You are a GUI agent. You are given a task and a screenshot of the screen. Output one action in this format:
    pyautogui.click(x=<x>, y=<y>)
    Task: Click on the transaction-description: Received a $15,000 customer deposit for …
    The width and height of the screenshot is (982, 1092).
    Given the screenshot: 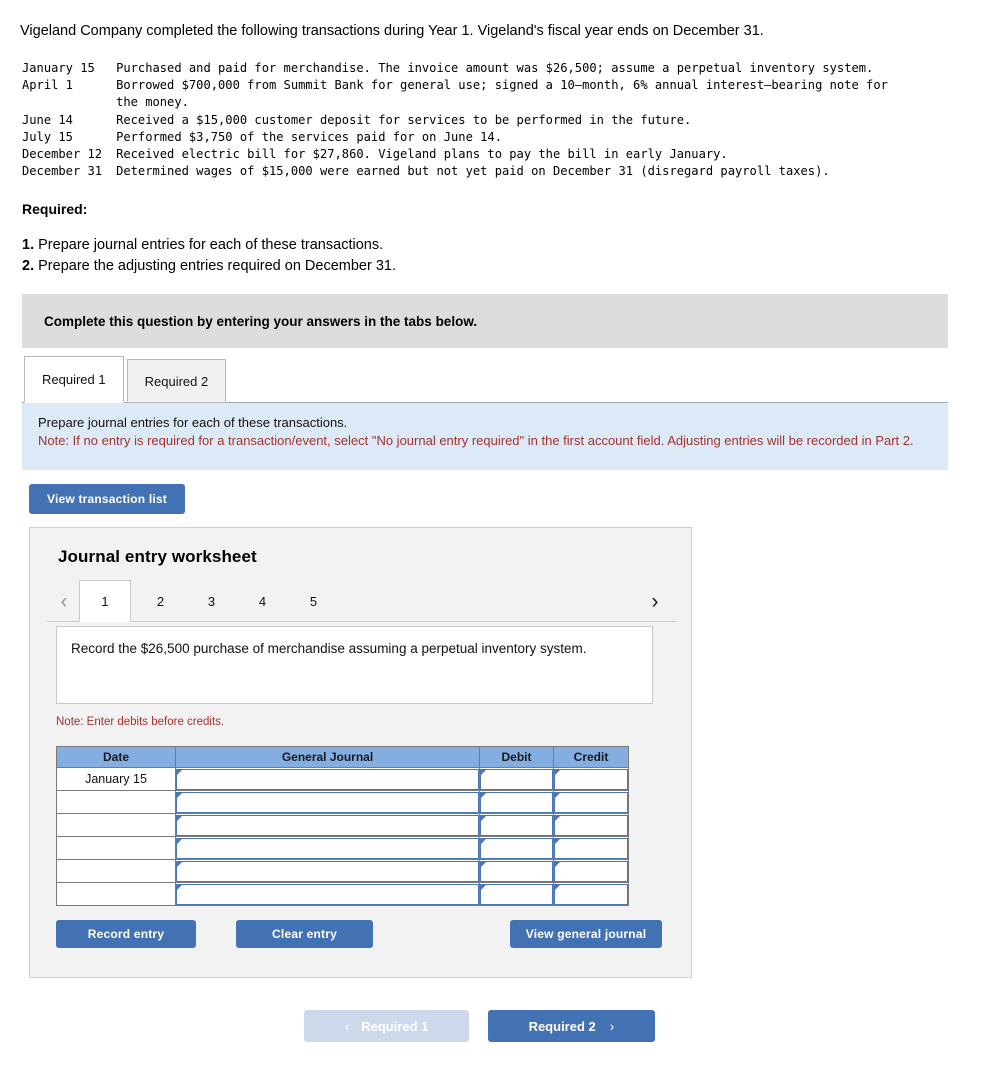 What is the action you would take?
    pyautogui.click(x=404, y=119)
    